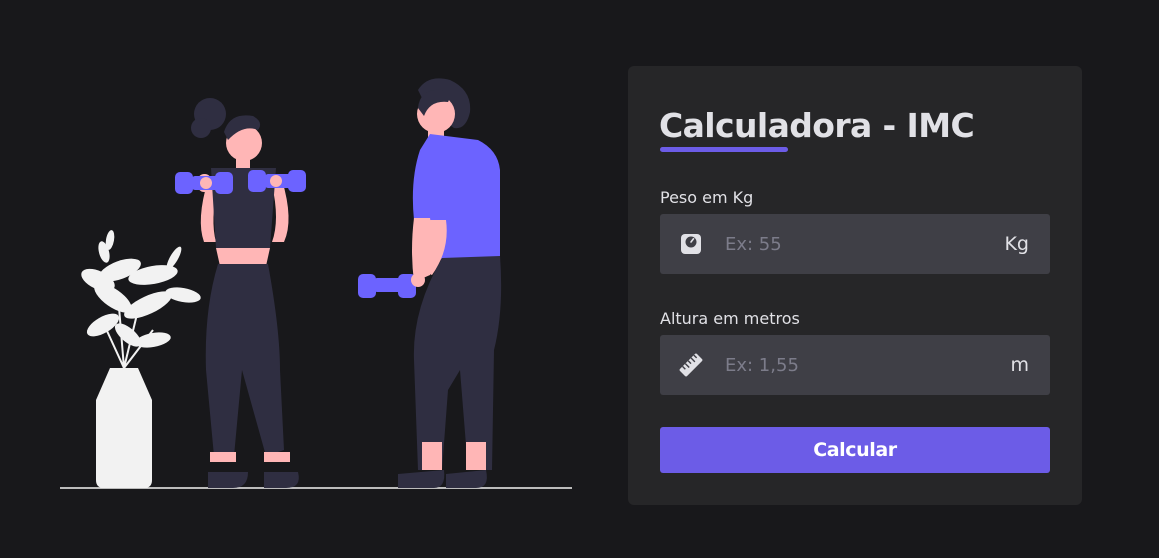 Image resolution: width=1159 pixels, height=558 pixels. Describe the element at coordinates (141, 359) in the screenshot. I see `plant-icon` at that location.